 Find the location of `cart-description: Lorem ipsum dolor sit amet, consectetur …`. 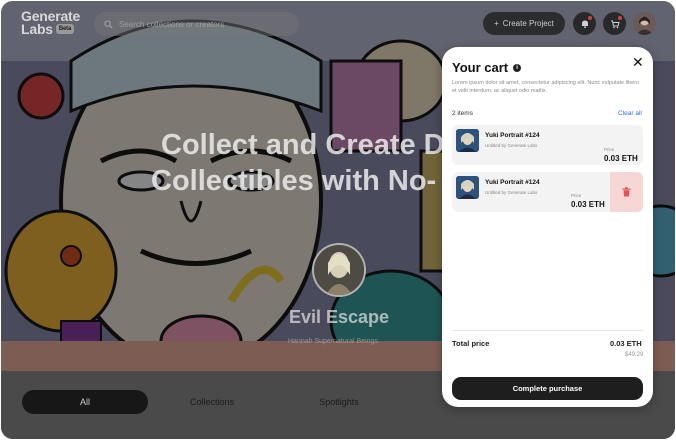

cart-description: Lorem ipsum dolor sit amet, consectetur … is located at coordinates (546, 87).